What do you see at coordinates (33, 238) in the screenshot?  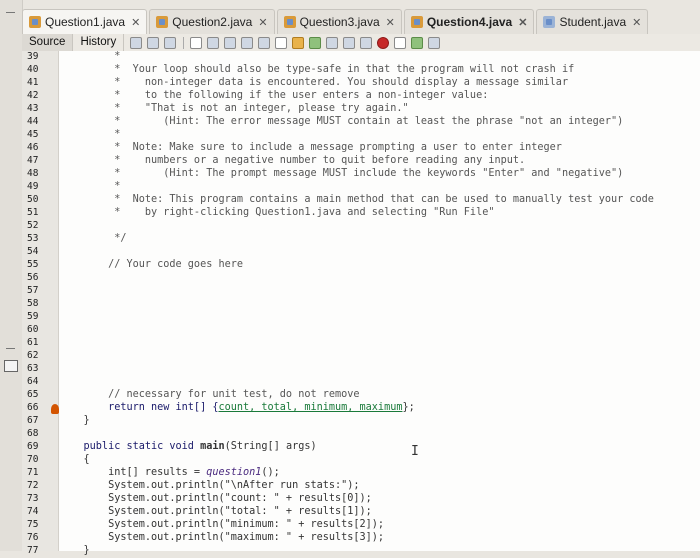 I see `line-number: 53` at bounding box center [33, 238].